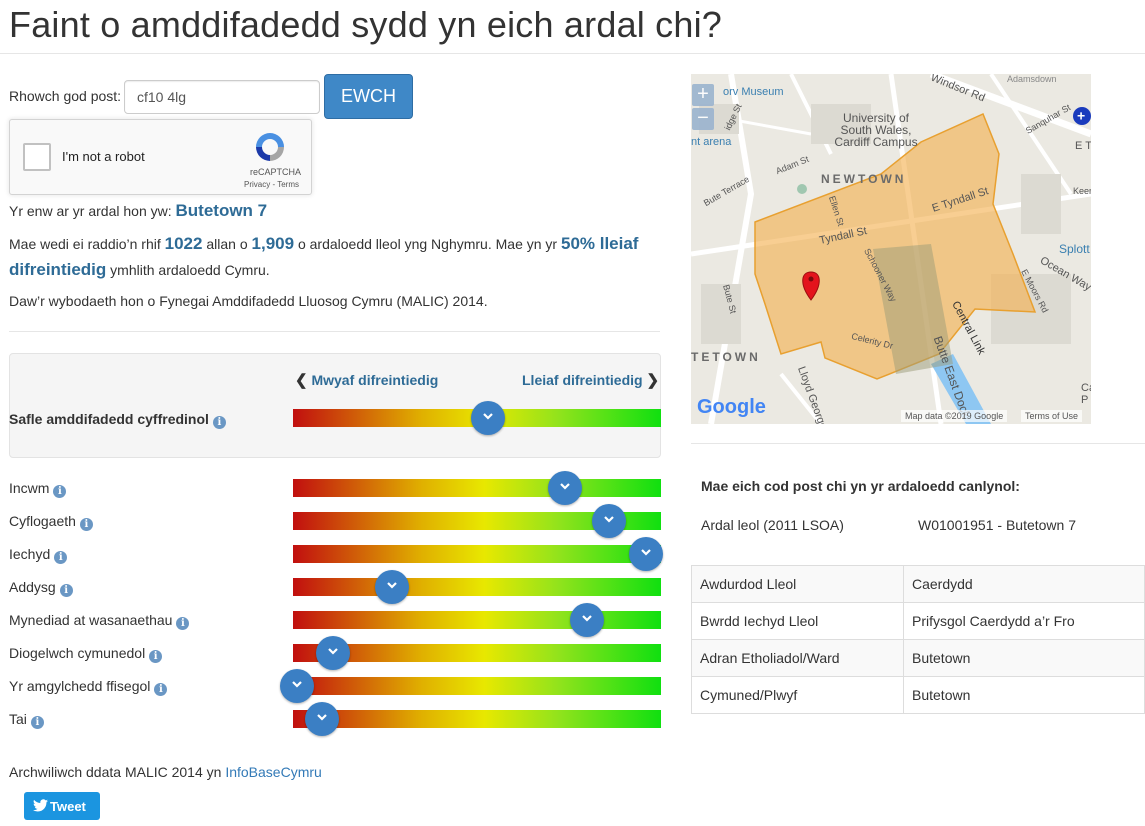 This screenshot has width=1145, height=826. I want to click on map-label: Ca P, so click(1086, 394).